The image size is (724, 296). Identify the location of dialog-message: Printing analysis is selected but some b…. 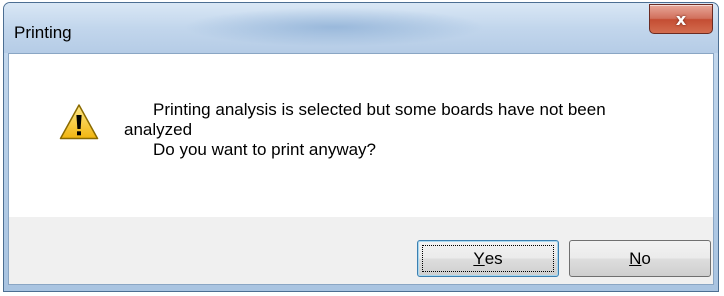
(365, 130).